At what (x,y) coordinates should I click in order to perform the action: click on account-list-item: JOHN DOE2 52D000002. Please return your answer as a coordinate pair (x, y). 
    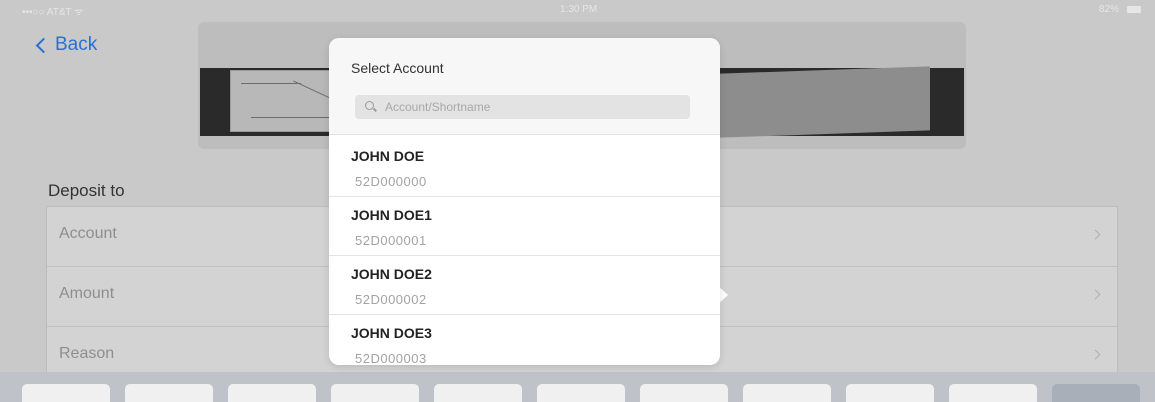
    Looking at the image, I should click on (524, 285).